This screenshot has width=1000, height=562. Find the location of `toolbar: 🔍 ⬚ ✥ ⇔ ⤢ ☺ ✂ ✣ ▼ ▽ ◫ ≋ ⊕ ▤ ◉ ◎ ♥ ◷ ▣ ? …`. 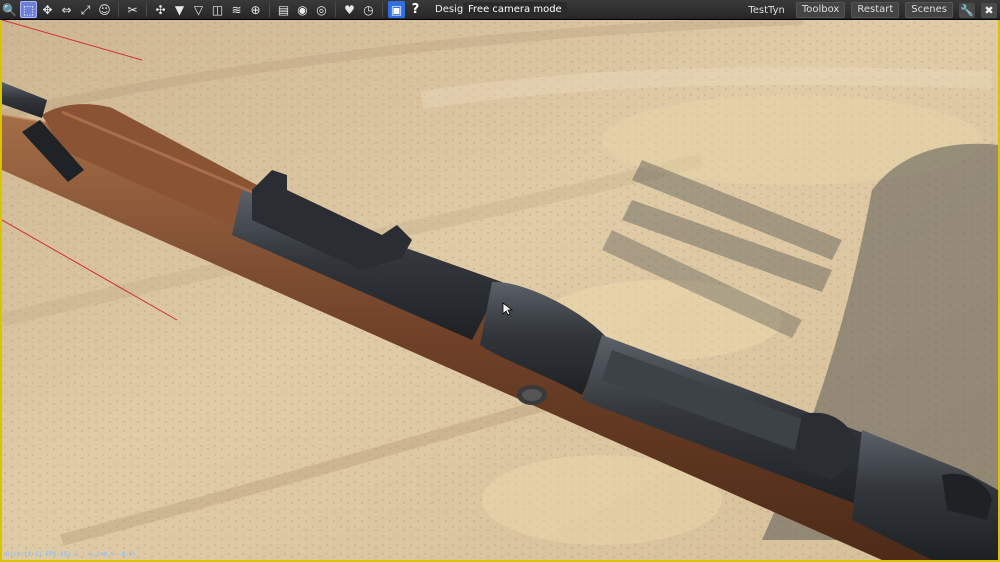

toolbar: 🔍 ⬚ ✥ ⇔ ⤢ ☺ ✂ ✣ ▼ ▽ ◫ ≋ ⊕ ▤ ◉ ◎ ♥ ◷ ▣ ? … is located at coordinates (500, 10).